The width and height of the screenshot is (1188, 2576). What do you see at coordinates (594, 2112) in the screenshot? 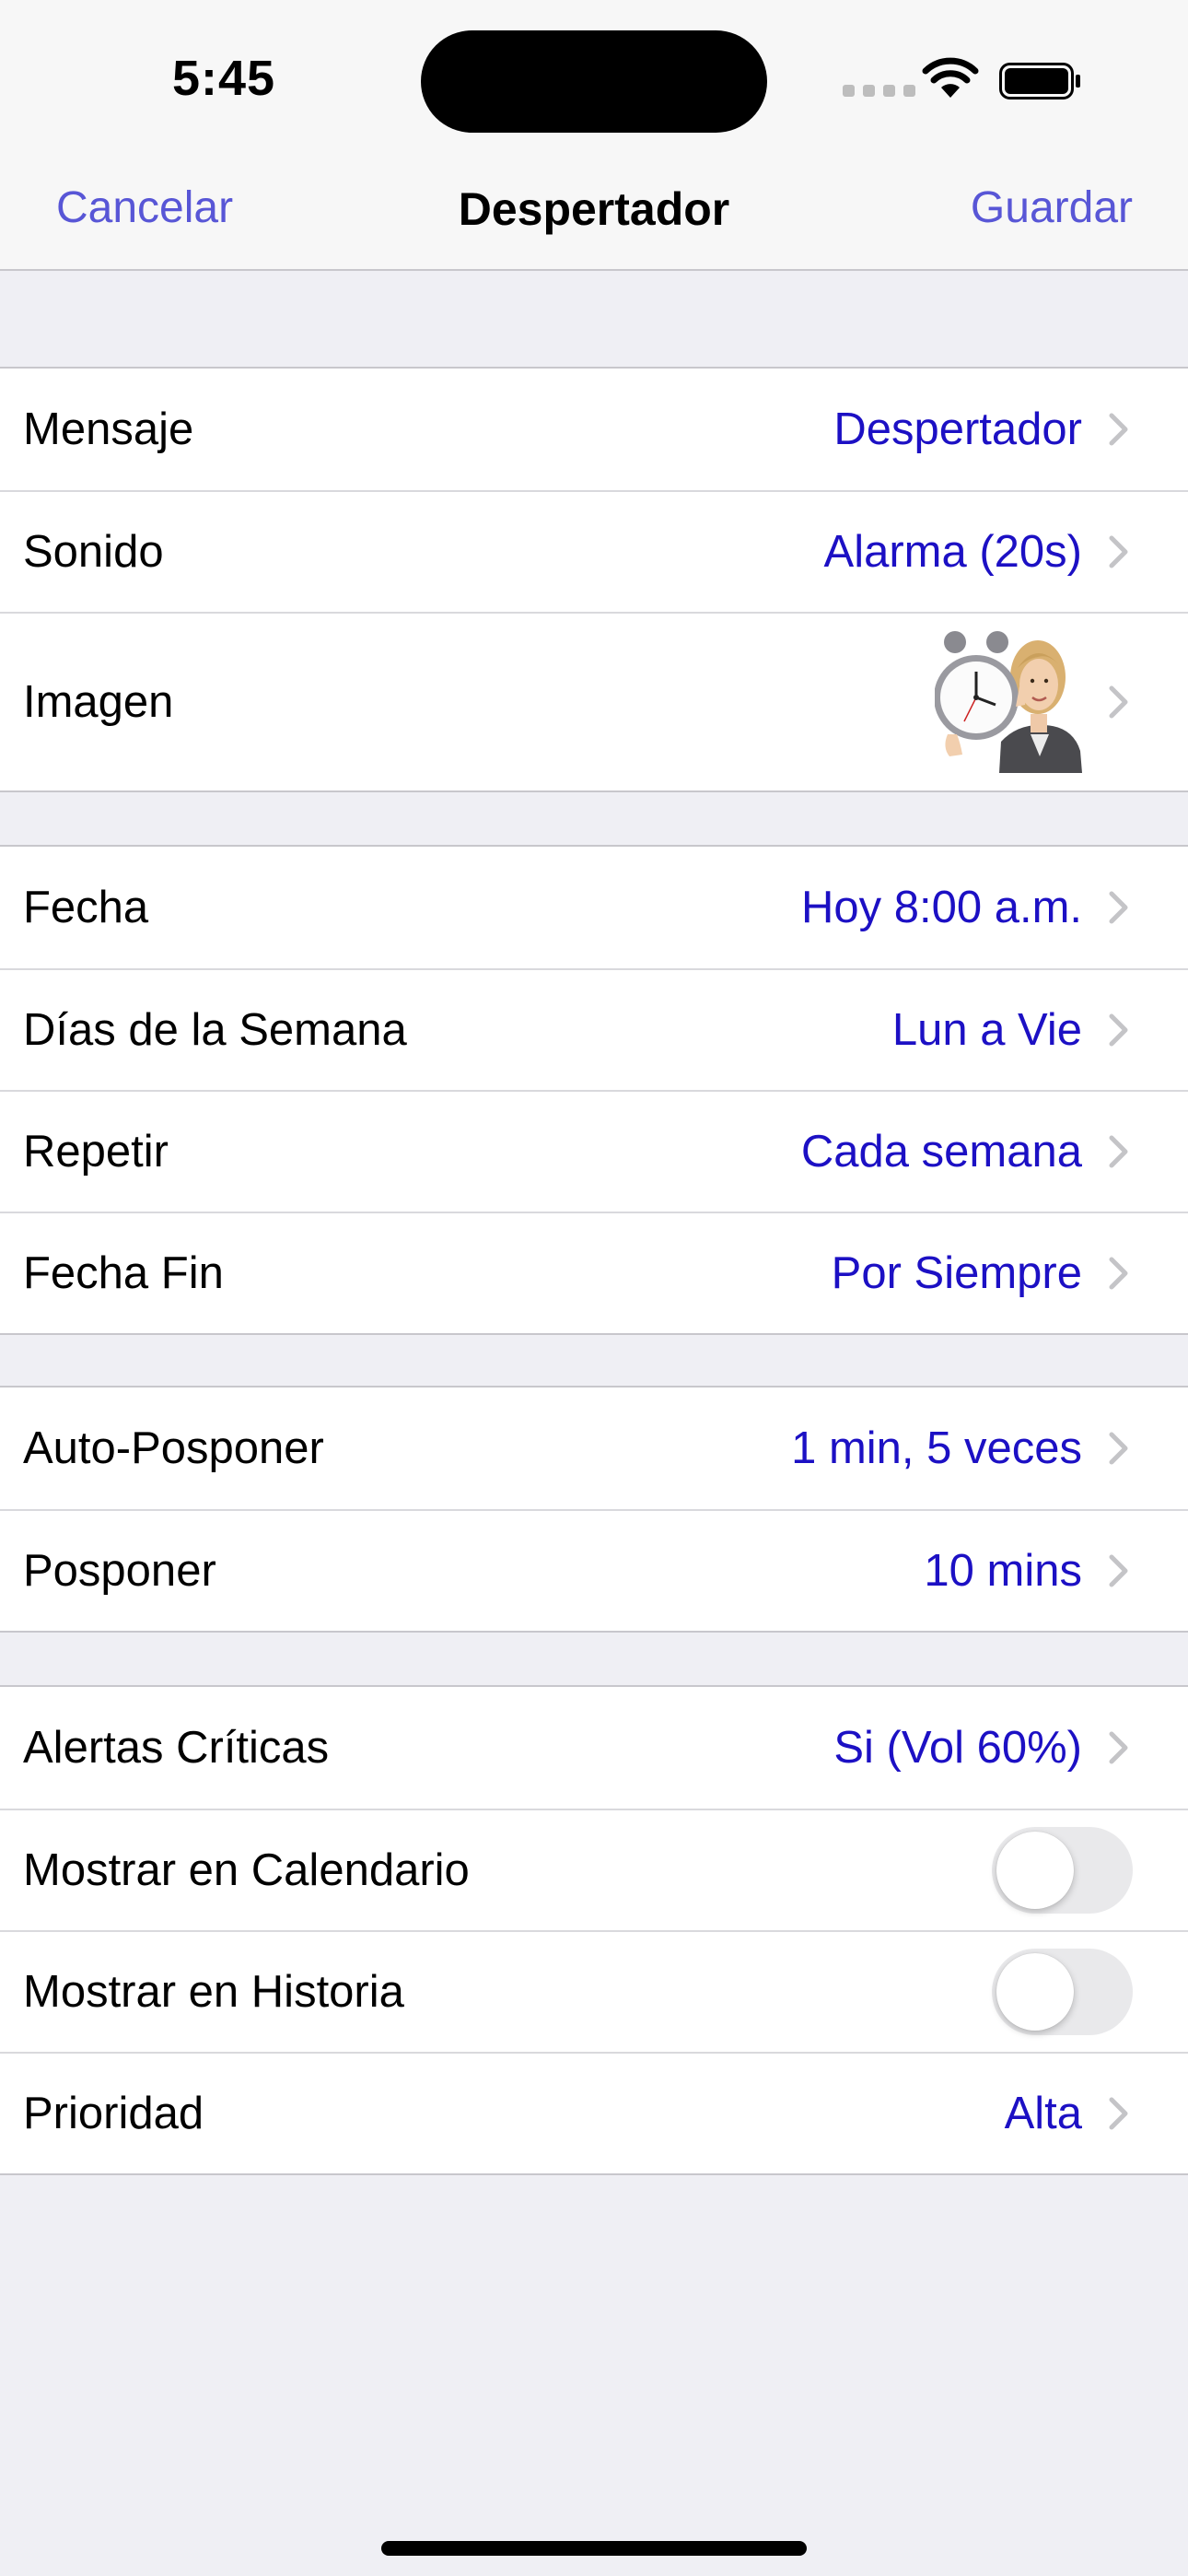
I see `row-prioridad: Prioridad Alta` at bounding box center [594, 2112].